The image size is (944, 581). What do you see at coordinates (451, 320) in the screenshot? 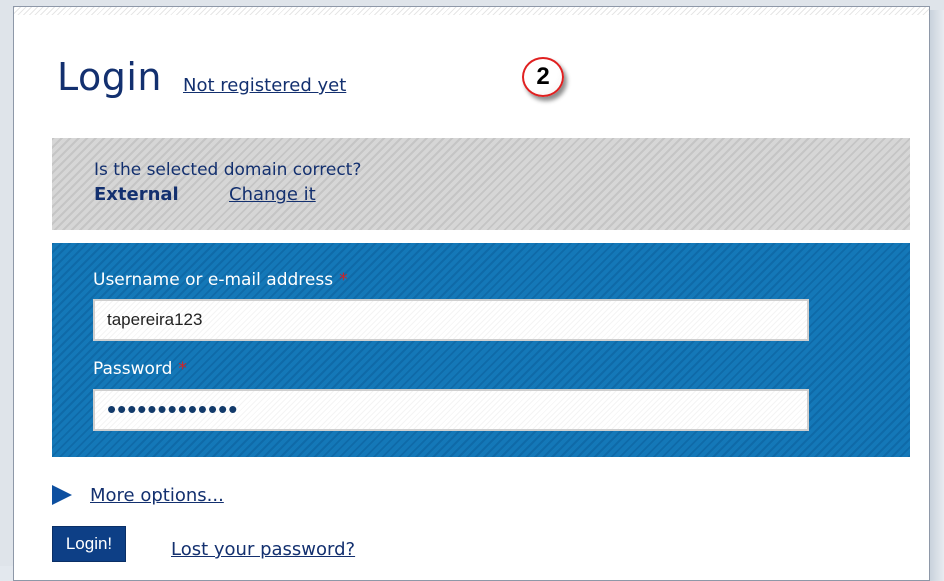
I see `username-field: tapereira123` at bounding box center [451, 320].